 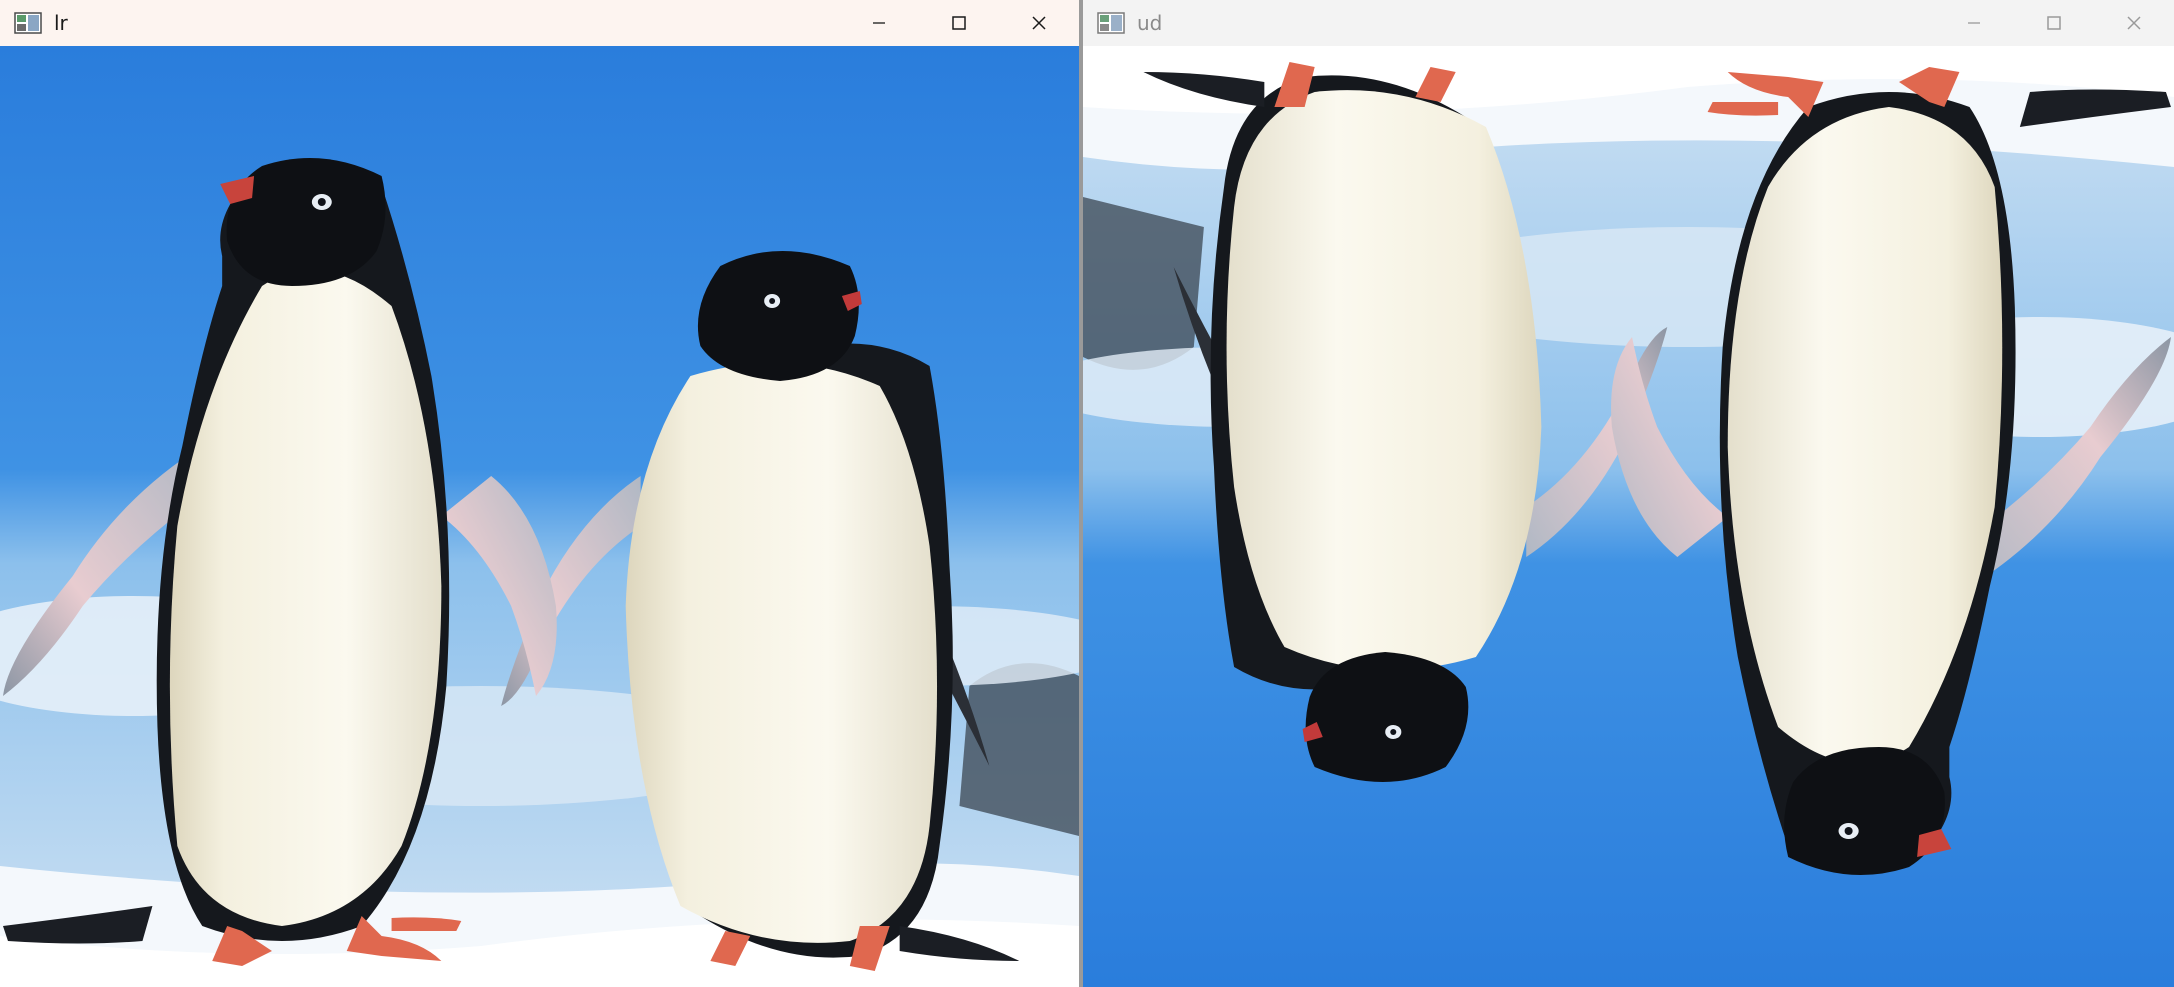 I want to click on window-title: lr, so click(x=61, y=23).